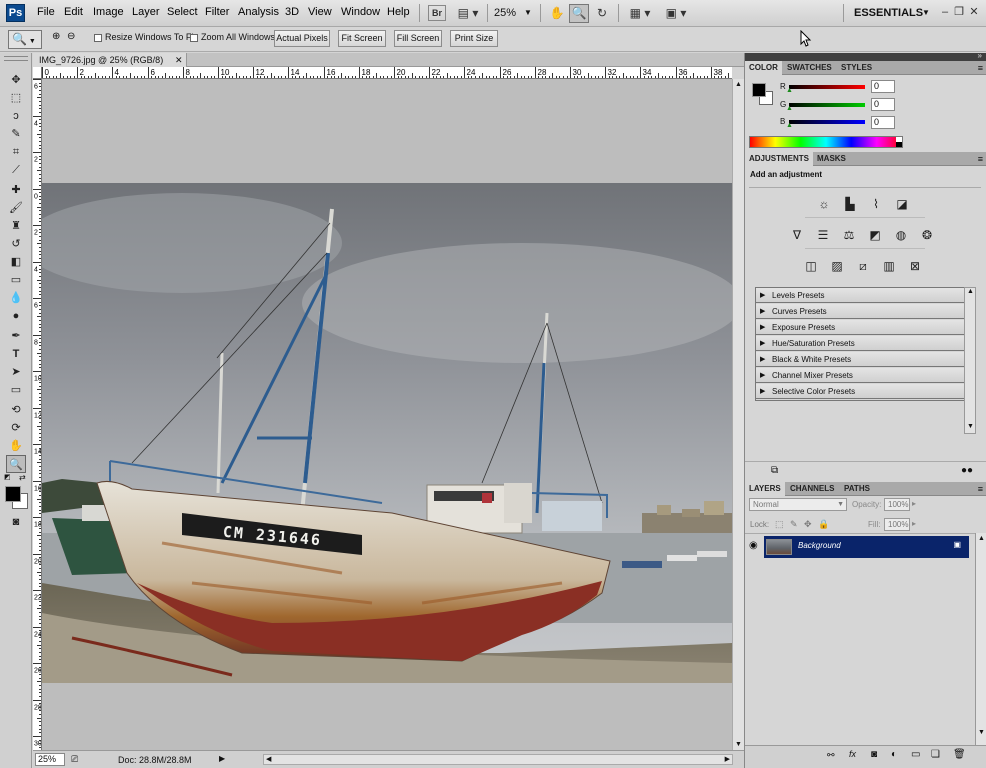  I want to click on document-info-icon: ⎚, so click(74, 759).